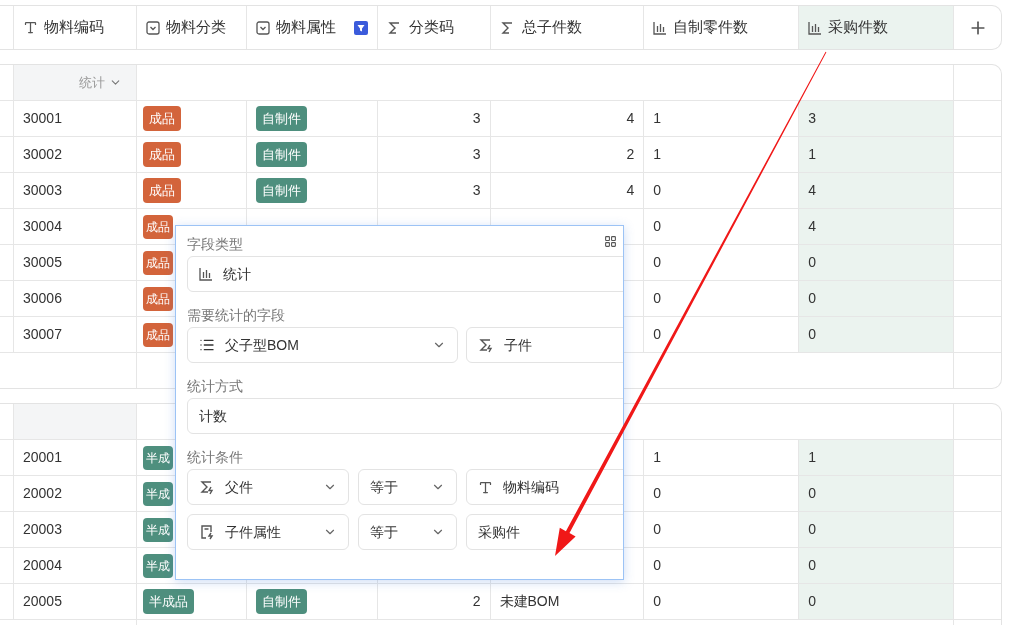 This screenshot has width=1024, height=625. I want to click on table-cell-text: 30003, so click(42, 190).